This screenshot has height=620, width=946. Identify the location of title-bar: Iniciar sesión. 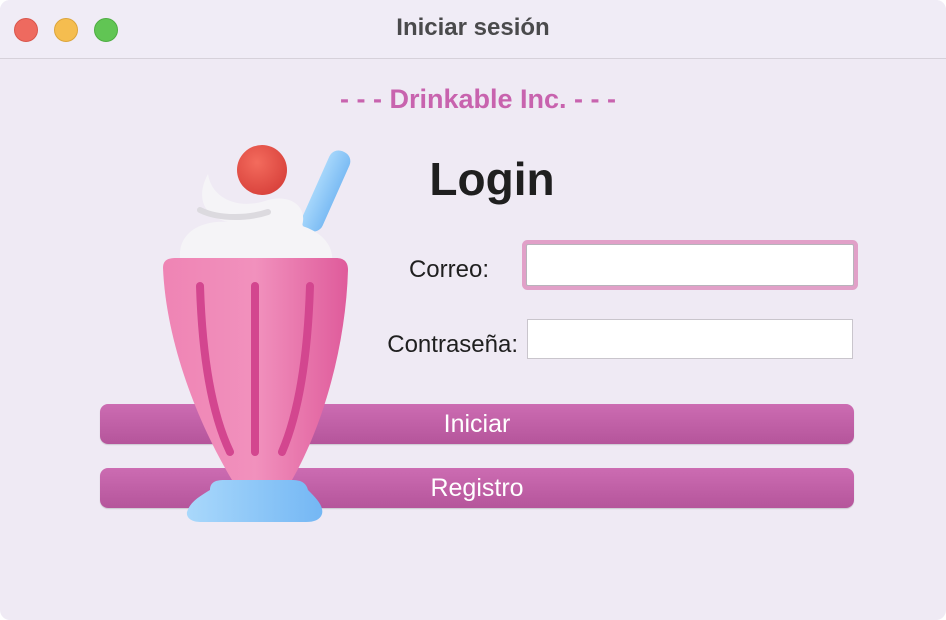
(473, 29).